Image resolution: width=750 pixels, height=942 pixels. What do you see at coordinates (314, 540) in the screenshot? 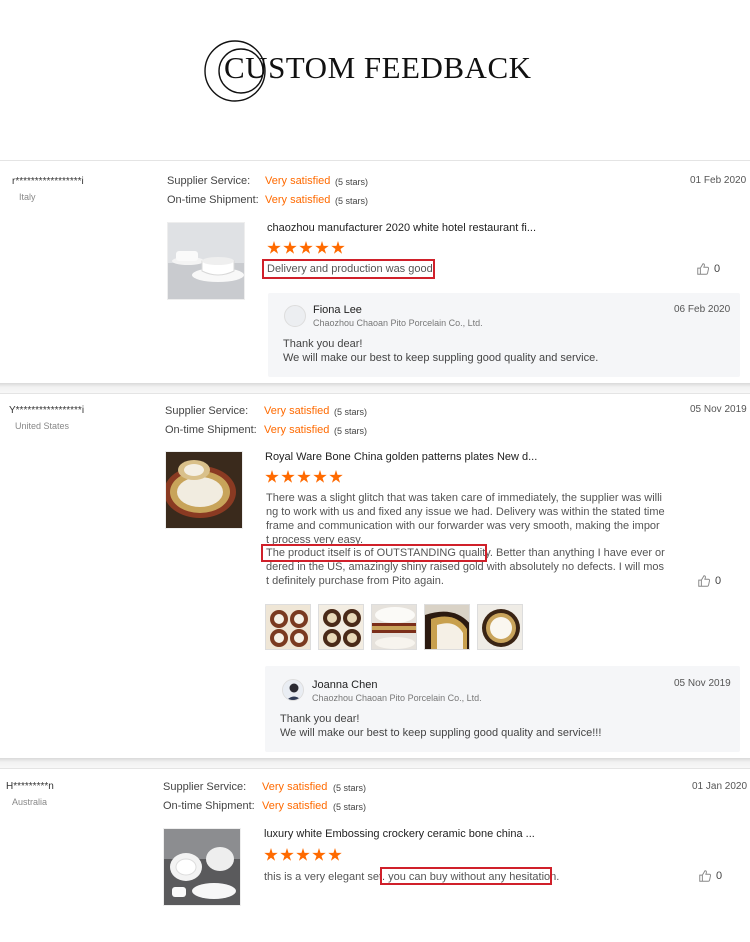
I see `review-line: t process very easy.` at bounding box center [314, 540].